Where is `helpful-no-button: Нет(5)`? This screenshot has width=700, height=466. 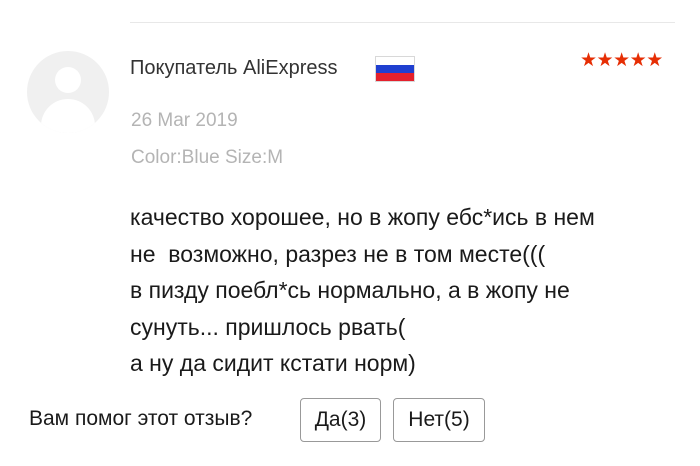
helpful-no-button: Нет(5) is located at coordinates (439, 420).